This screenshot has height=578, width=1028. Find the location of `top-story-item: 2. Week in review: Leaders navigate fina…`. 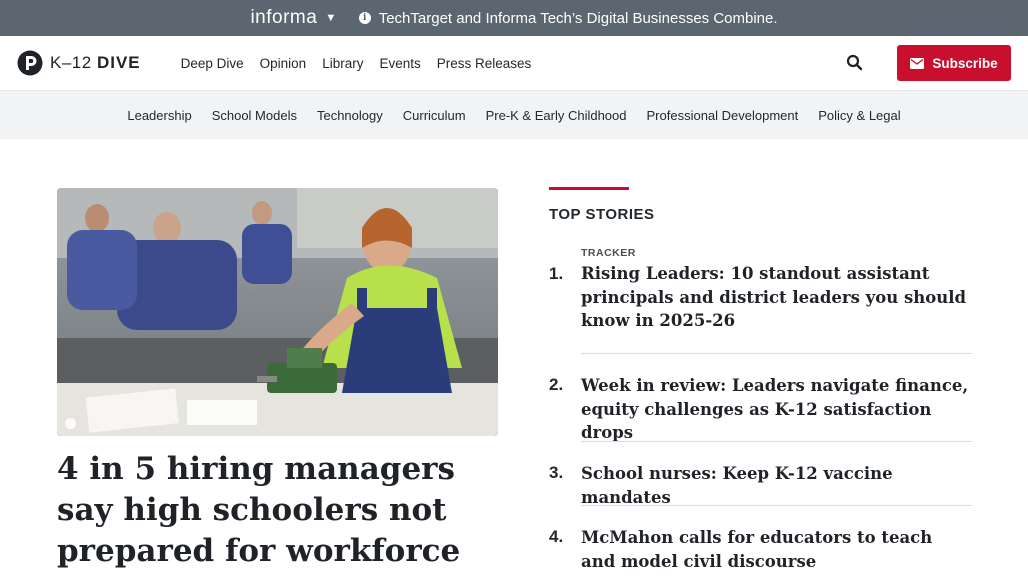

top-story-item: 2. Week in review: Leaders navigate fina… is located at coordinates (760, 409).